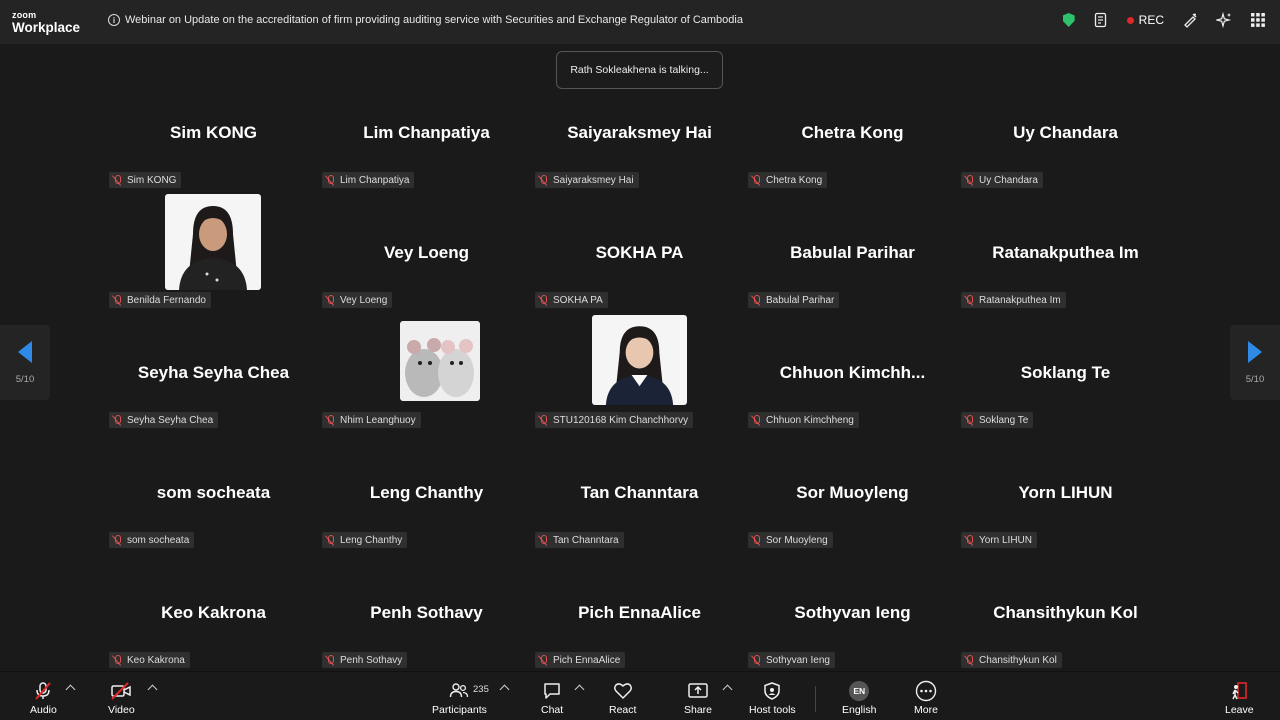 Image resolution: width=1280 pixels, height=720 pixels. I want to click on participant-name-label: Nhim Leanghuoy, so click(378, 420).